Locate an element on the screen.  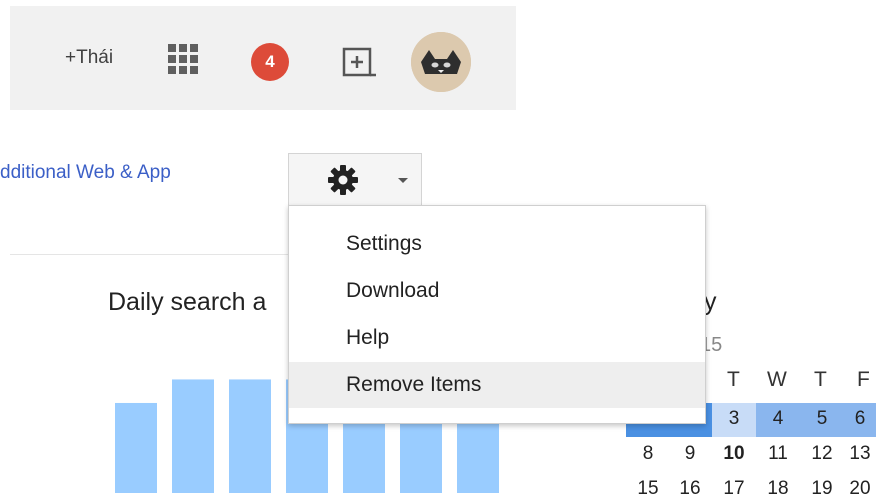
top-app-bar: +Thái 4 is located at coordinates (263, 58).